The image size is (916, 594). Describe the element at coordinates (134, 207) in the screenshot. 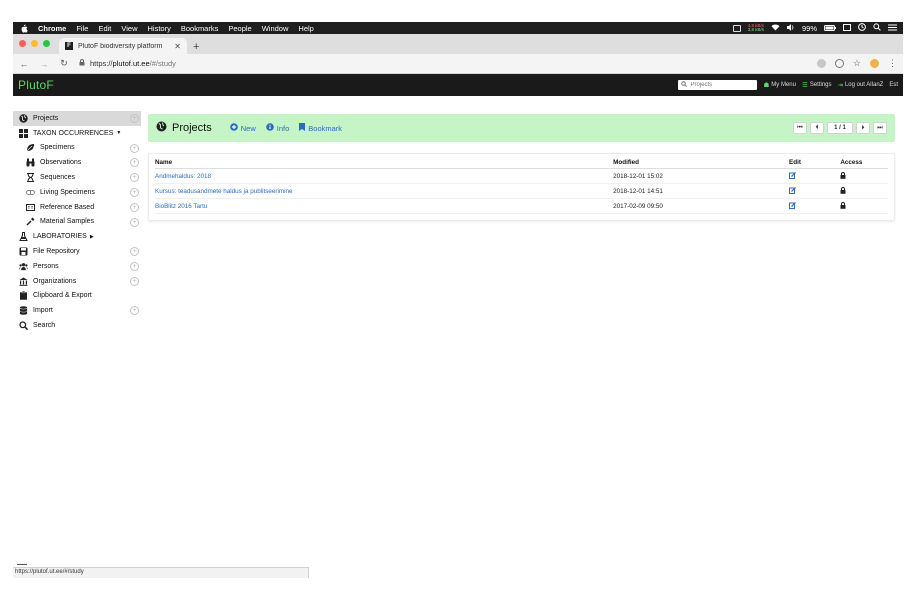

I see `add-reference-based-button: +` at that location.